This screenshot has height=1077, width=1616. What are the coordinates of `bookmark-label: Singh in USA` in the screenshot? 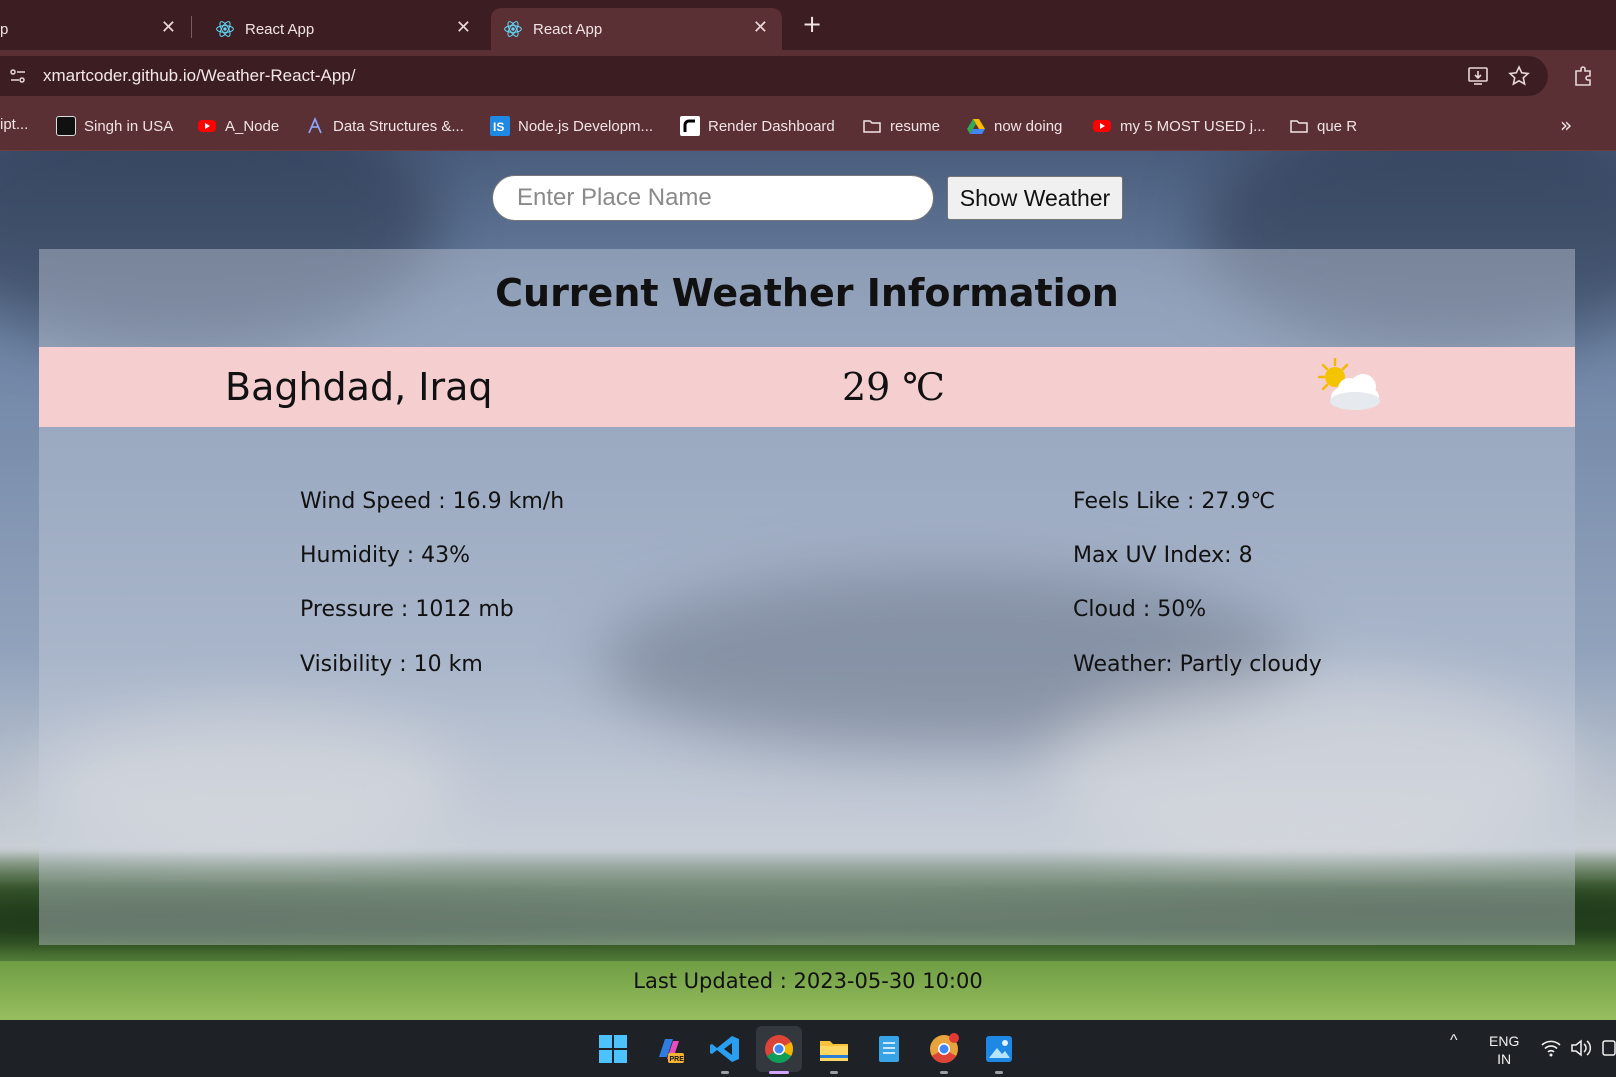 It's located at (129, 126).